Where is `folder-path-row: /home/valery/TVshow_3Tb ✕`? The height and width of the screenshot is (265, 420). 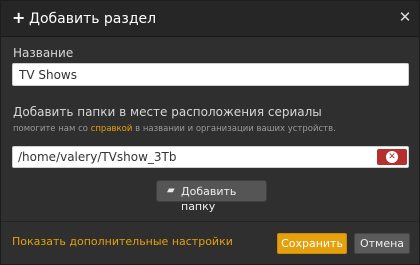
folder-path-row: /home/valery/TVshow_3Tb ✕ is located at coordinates (210, 157).